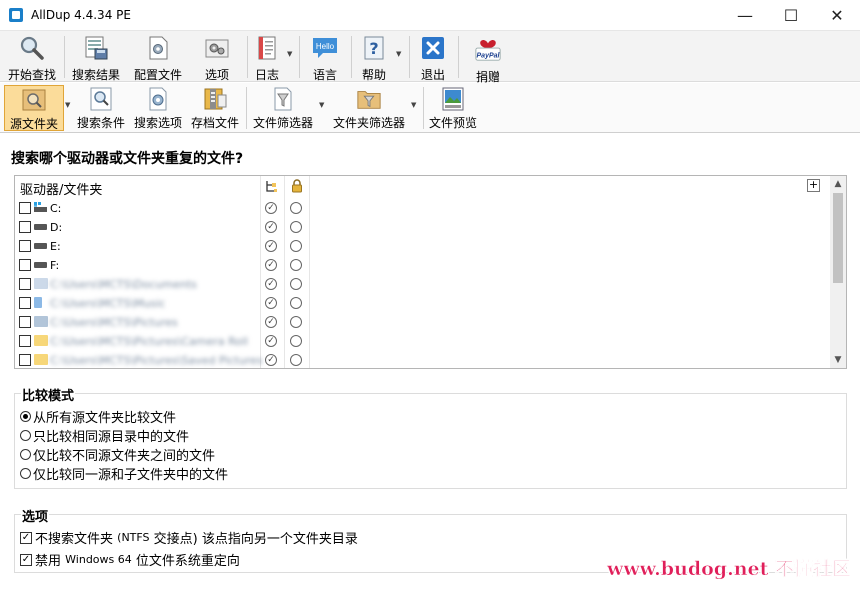 This screenshot has height=589, width=860. What do you see at coordinates (374, 58) in the screenshot?
I see `help-button: ? 帮助` at bounding box center [374, 58].